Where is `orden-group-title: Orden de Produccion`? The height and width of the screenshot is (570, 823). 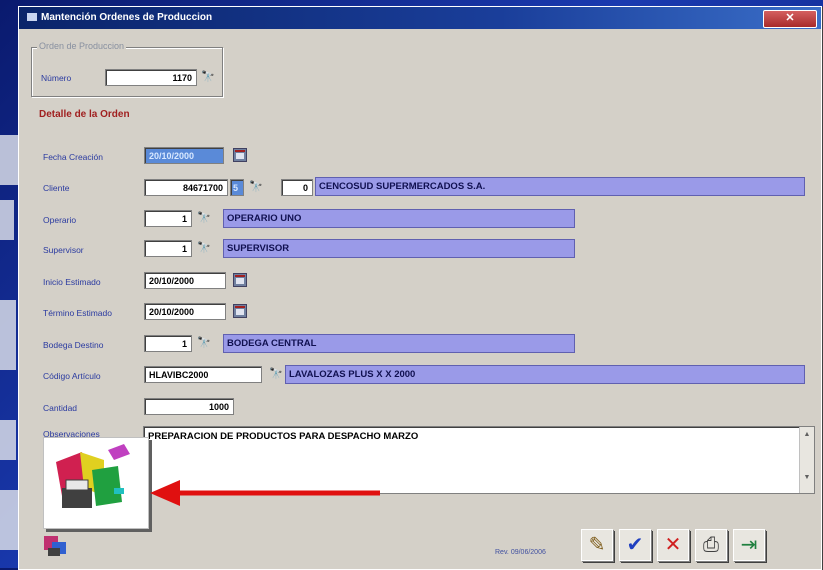 orden-group-title: Orden de Produccion is located at coordinates (82, 46).